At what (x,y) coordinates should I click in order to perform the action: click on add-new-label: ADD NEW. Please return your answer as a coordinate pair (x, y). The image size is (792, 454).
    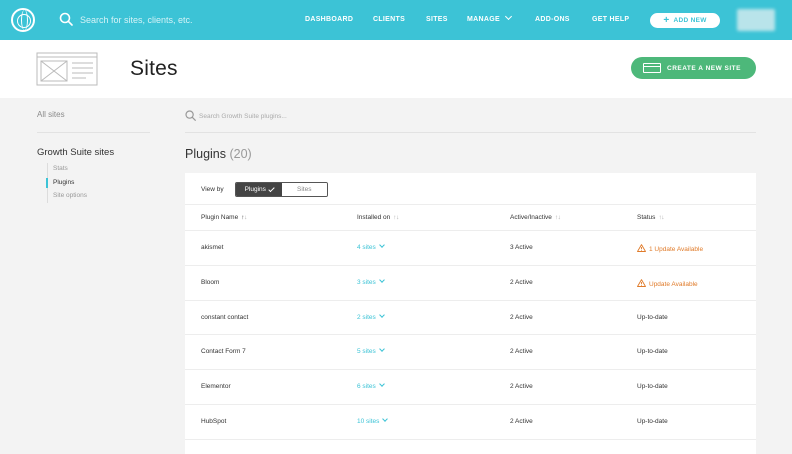
    Looking at the image, I should click on (690, 20).